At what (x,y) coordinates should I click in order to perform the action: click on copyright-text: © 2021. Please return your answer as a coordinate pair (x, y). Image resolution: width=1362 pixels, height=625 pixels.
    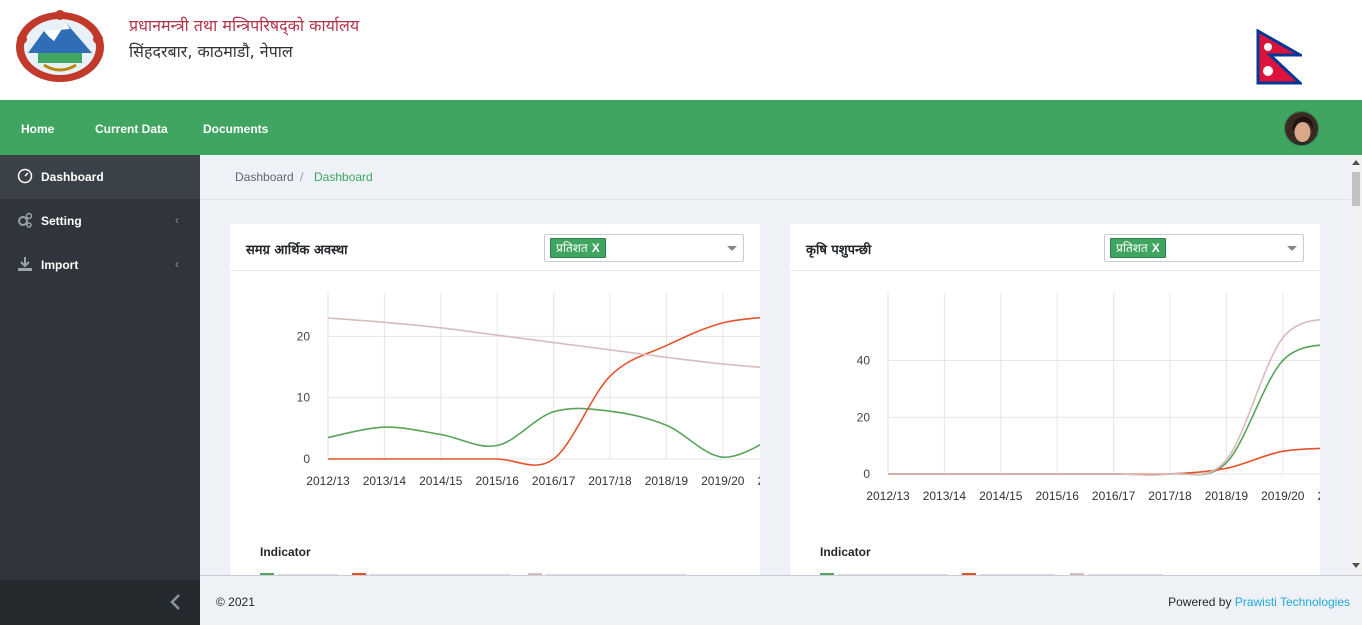
    Looking at the image, I should click on (235, 602).